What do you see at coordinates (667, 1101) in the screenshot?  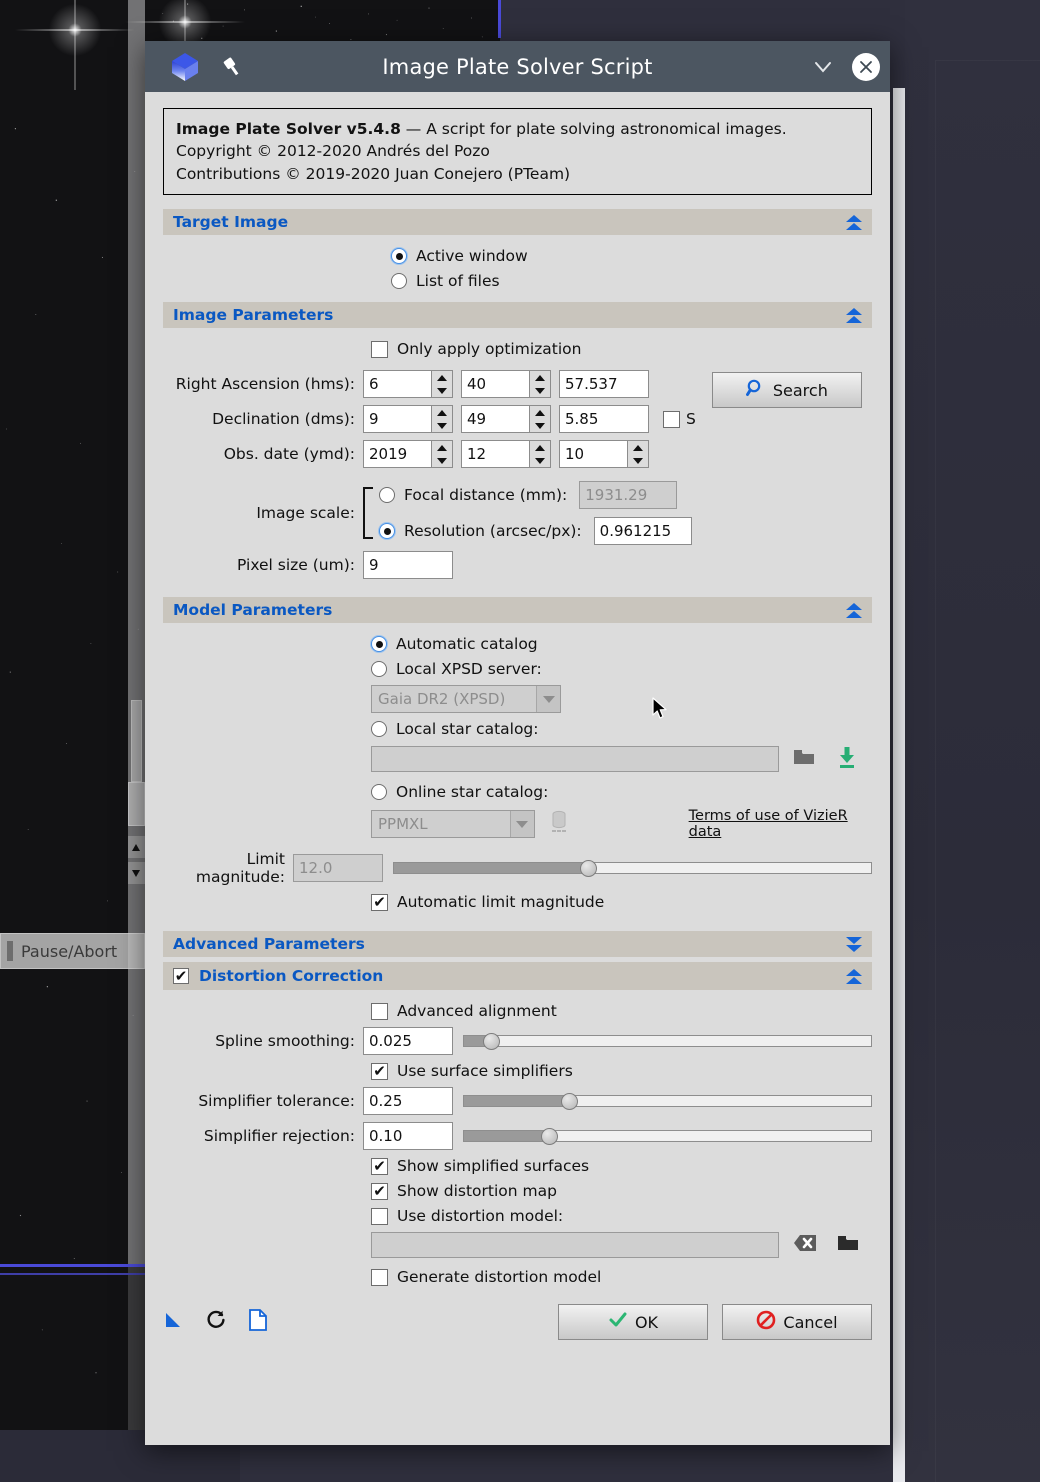 I see `simplifier-tolerance-slider` at bounding box center [667, 1101].